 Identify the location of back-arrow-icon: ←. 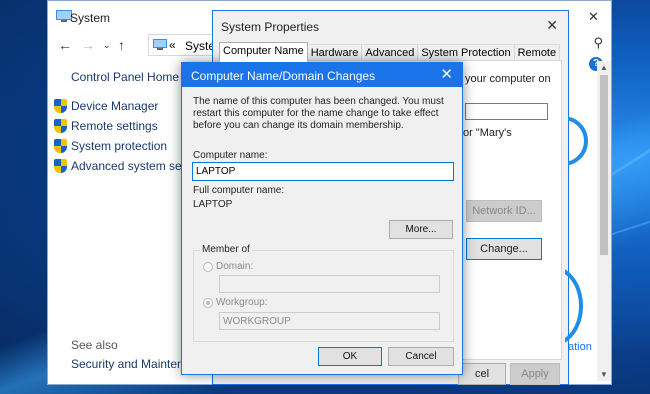
(65, 45).